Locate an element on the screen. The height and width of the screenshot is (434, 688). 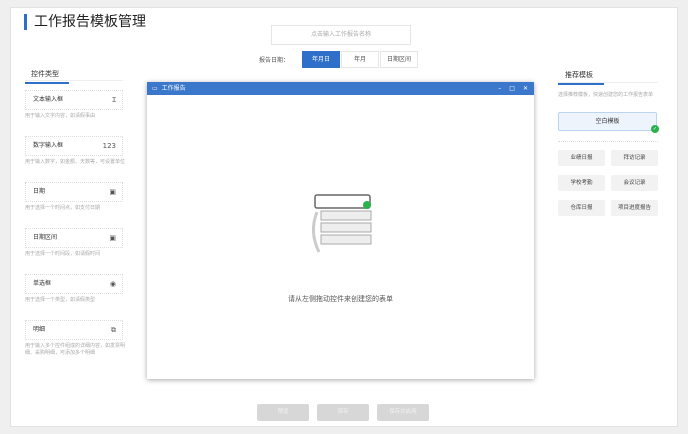
save-button: 保存 is located at coordinates (343, 412).